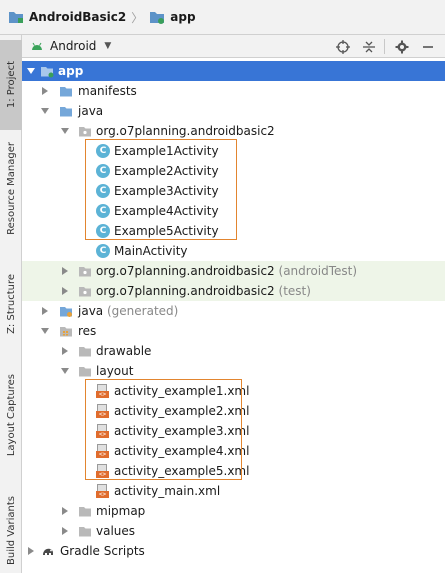 This screenshot has width=445, height=573. I want to click on resource-folder-icon, so click(66, 332).